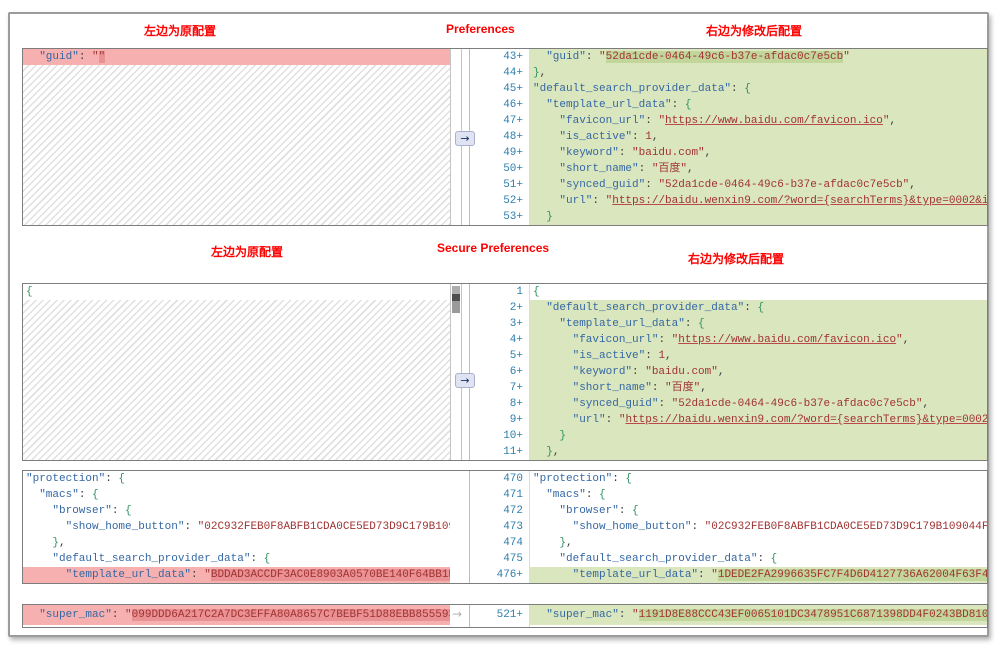 The image size is (1000, 646). I want to click on code-token: "百度", so click(669, 169).